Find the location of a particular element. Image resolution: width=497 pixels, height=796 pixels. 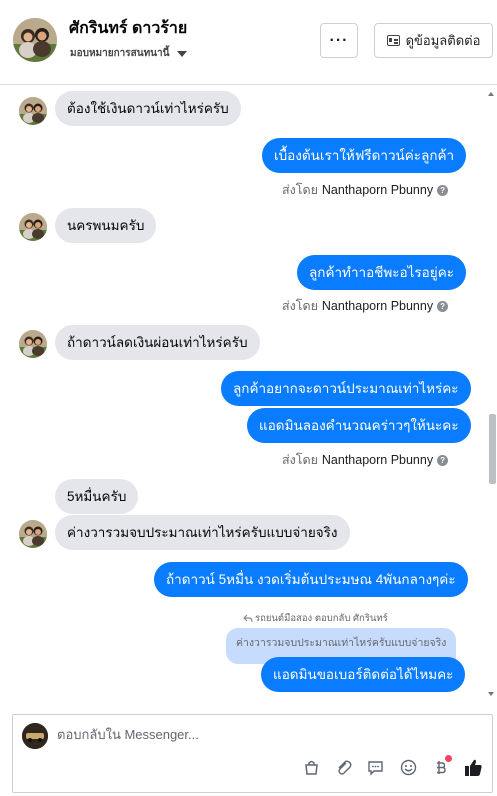

more-options-button: ··· is located at coordinates (339, 40).